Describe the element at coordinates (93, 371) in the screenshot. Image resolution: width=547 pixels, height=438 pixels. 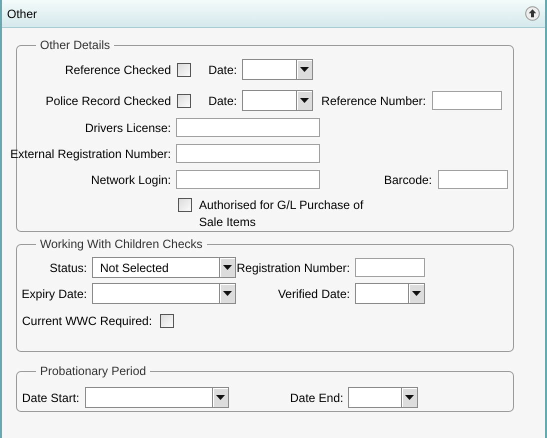
I see `group-legend: Probationary Period` at that location.